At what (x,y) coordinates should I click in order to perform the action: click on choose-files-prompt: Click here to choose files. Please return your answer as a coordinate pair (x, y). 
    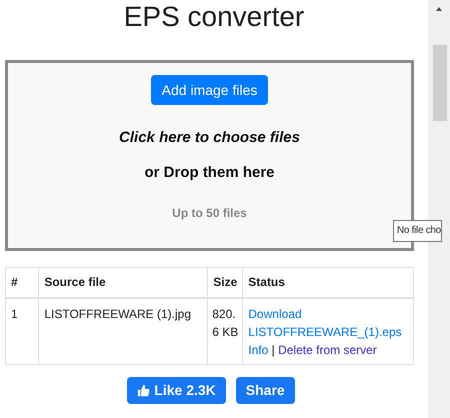
    Looking at the image, I should click on (209, 138).